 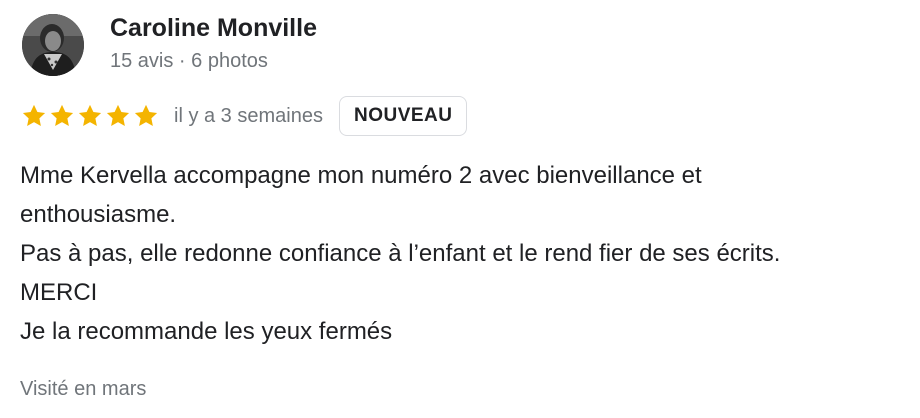 I want to click on author-meta: 15 avis · 6 photos, so click(x=189, y=61).